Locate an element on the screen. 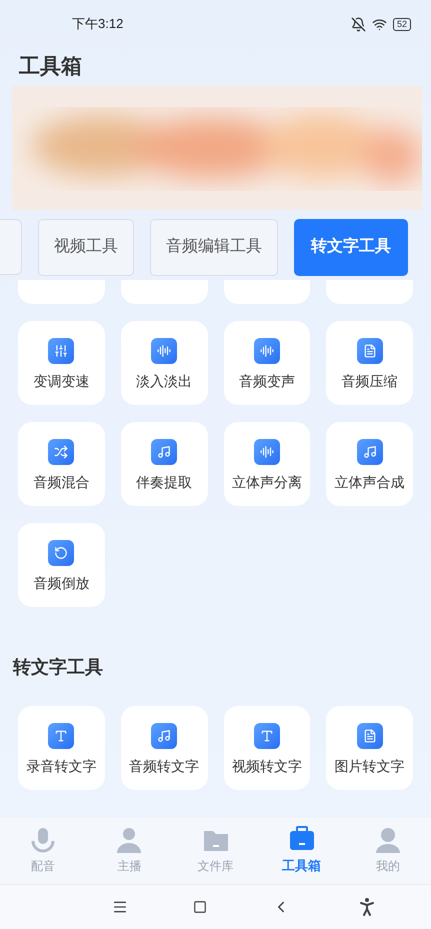 The image size is (431, 929). tool-card: 变调变速 is located at coordinates (61, 363).